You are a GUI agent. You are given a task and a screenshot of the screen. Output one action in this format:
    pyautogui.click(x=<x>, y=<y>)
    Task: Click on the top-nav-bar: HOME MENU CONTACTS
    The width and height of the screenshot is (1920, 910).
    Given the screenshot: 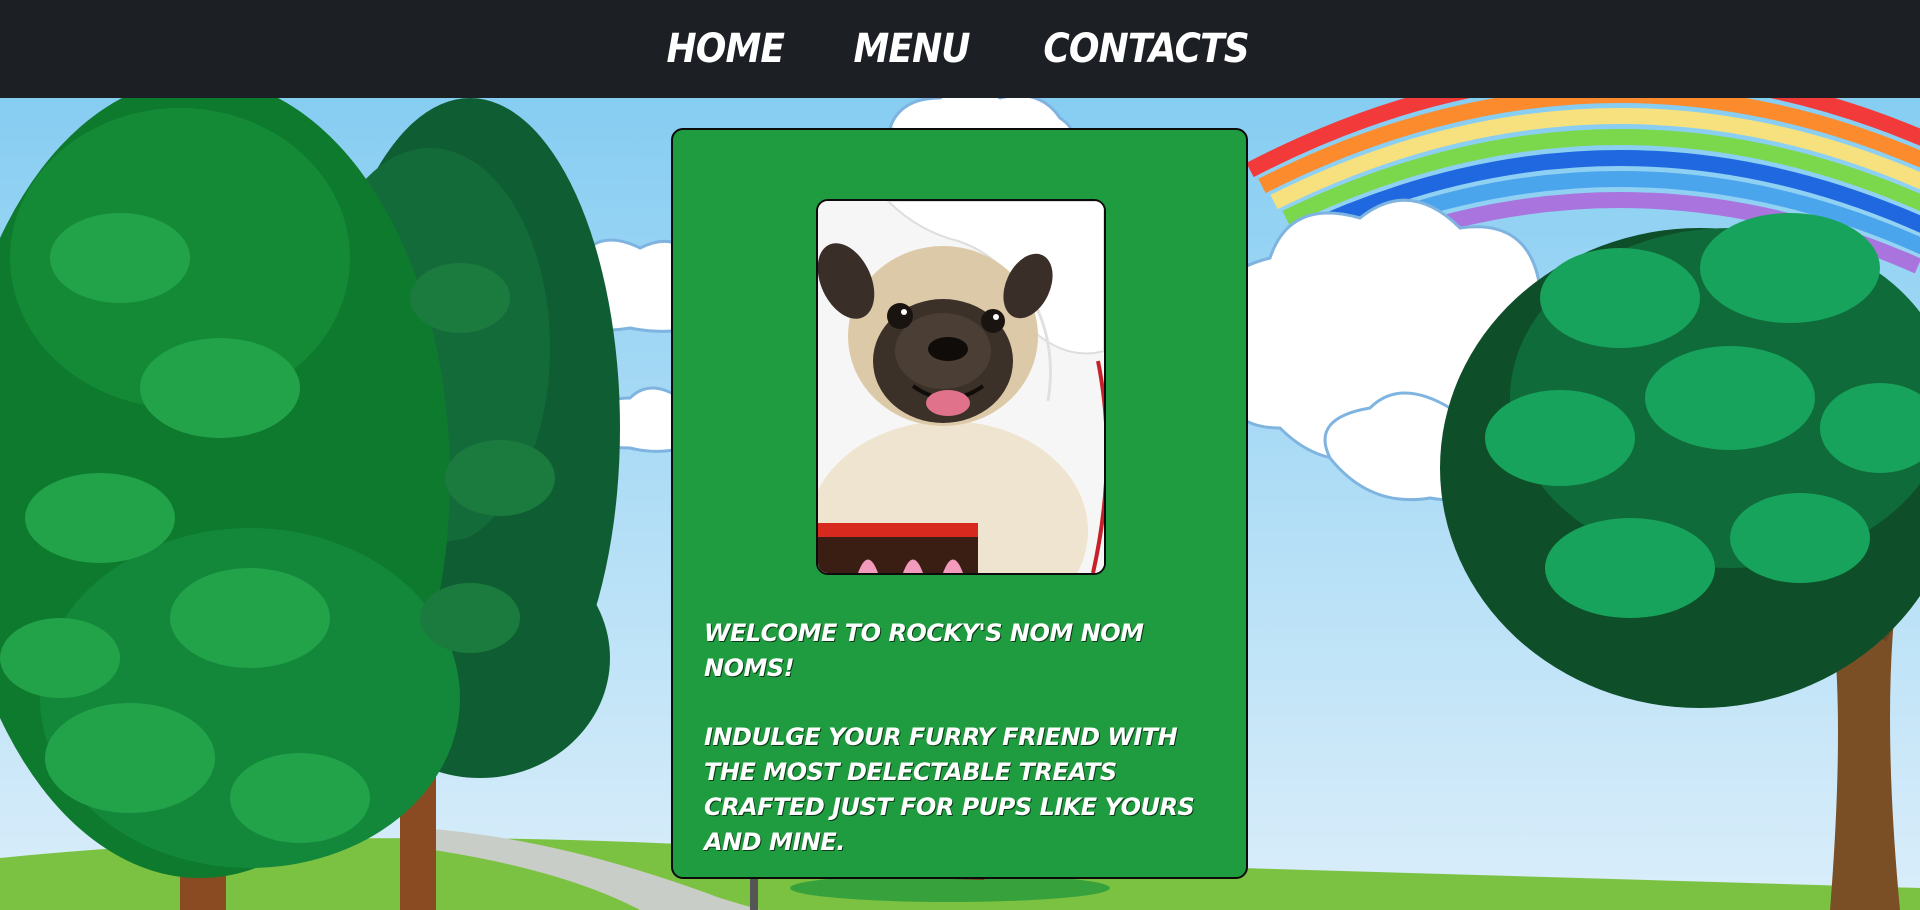 What is the action you would take?
    pyautogui.click(x=960, y=49)
    